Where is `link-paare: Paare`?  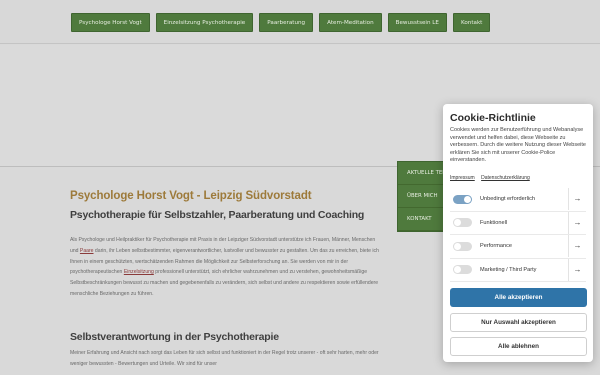 link-paare: Paare is located at coordinates (87, 251).